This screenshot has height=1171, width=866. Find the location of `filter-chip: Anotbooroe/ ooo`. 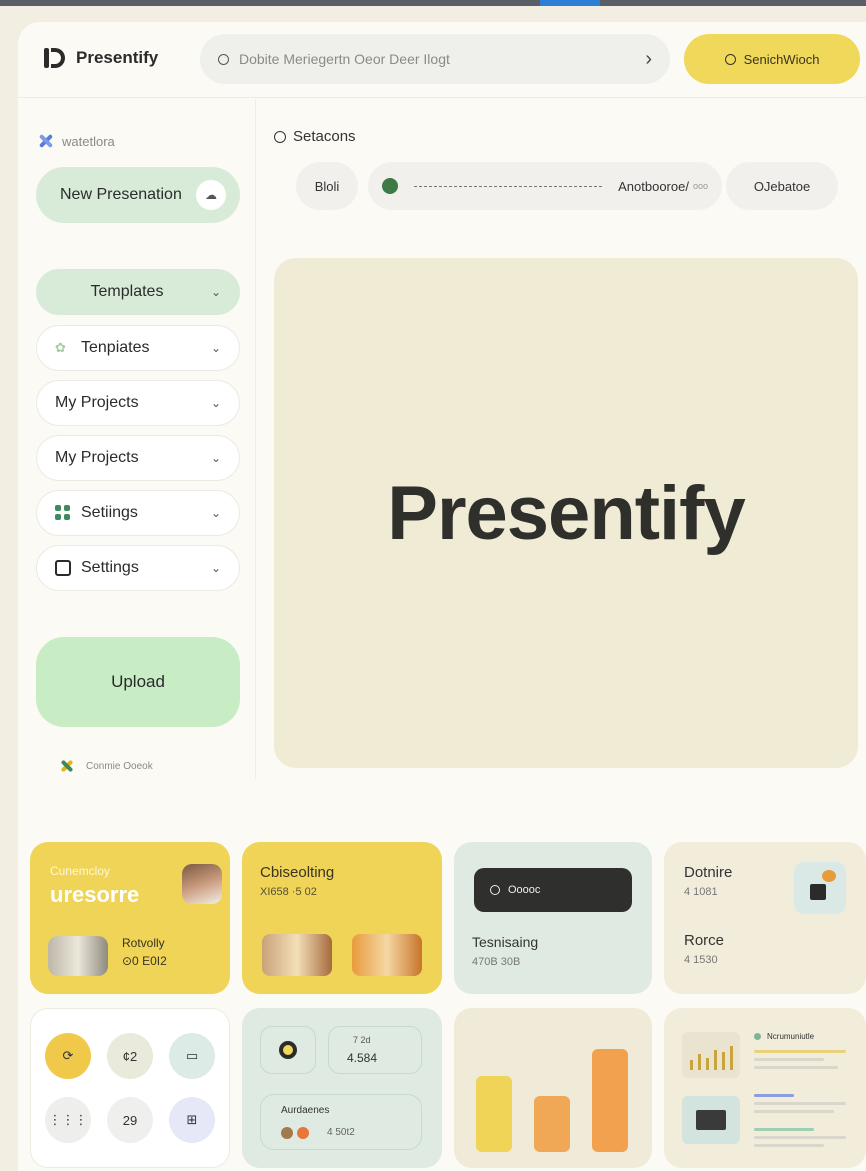

filter-chip: Anotbooroe/ ooo is located at coordinates (545, 186).